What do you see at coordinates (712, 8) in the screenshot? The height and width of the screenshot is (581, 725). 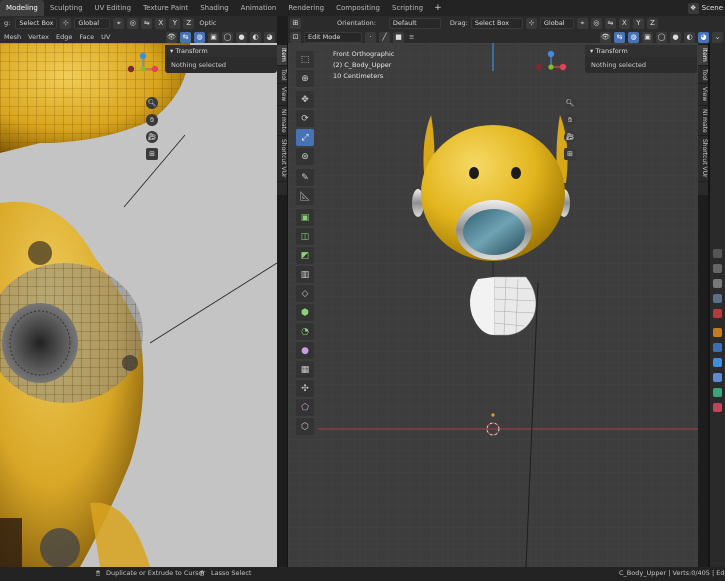 I see `scene-label: Scene` at bounding box center [712, 8].